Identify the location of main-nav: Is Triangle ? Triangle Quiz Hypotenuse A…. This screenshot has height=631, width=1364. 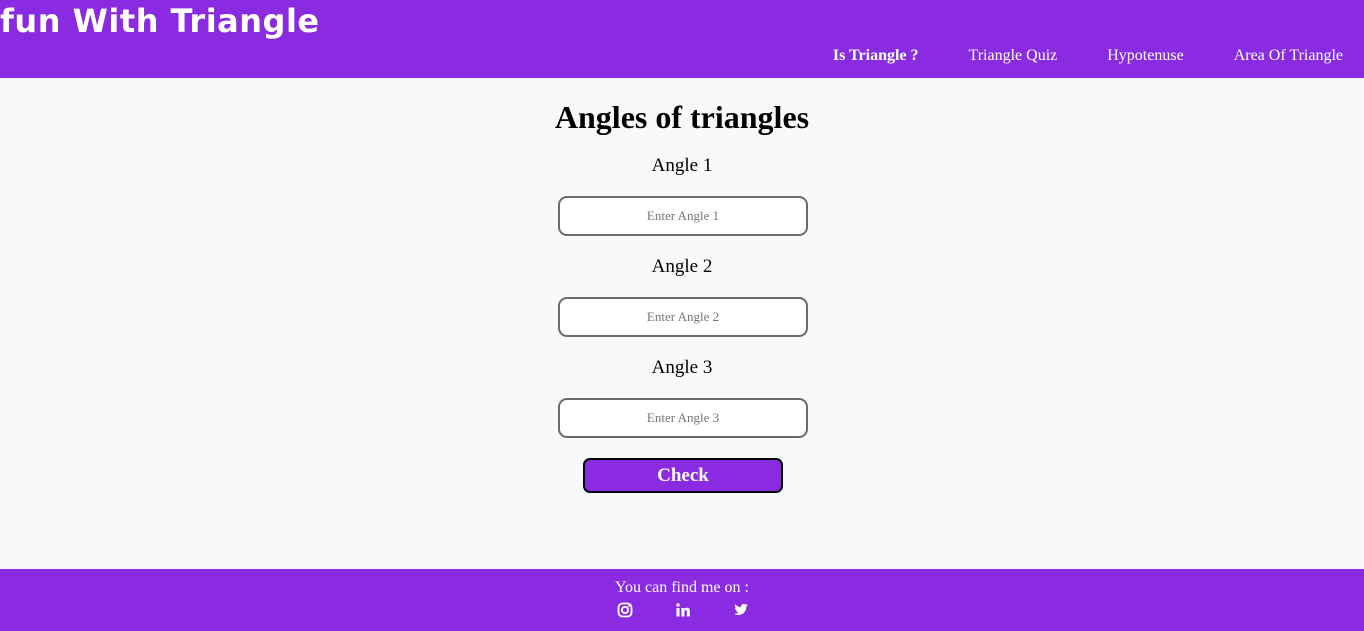
(1088, 56).